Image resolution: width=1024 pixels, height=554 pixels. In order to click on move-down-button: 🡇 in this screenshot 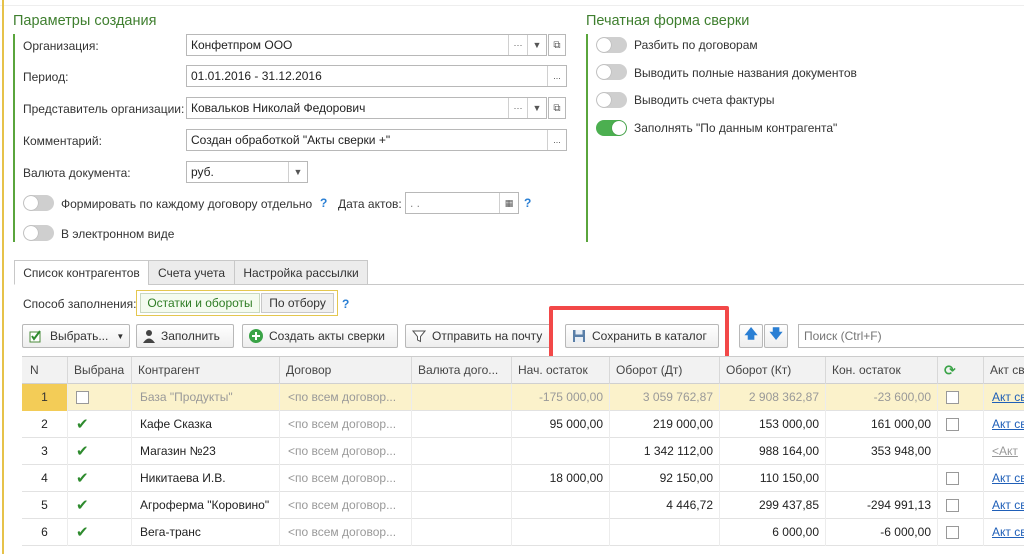, I will do `click(776, 336)`.